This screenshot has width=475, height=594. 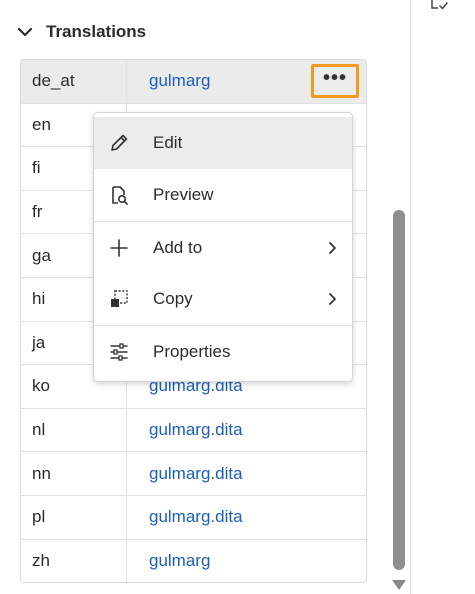 I want to click on menu-item-properties: Properties, so click(x=223, y=352).